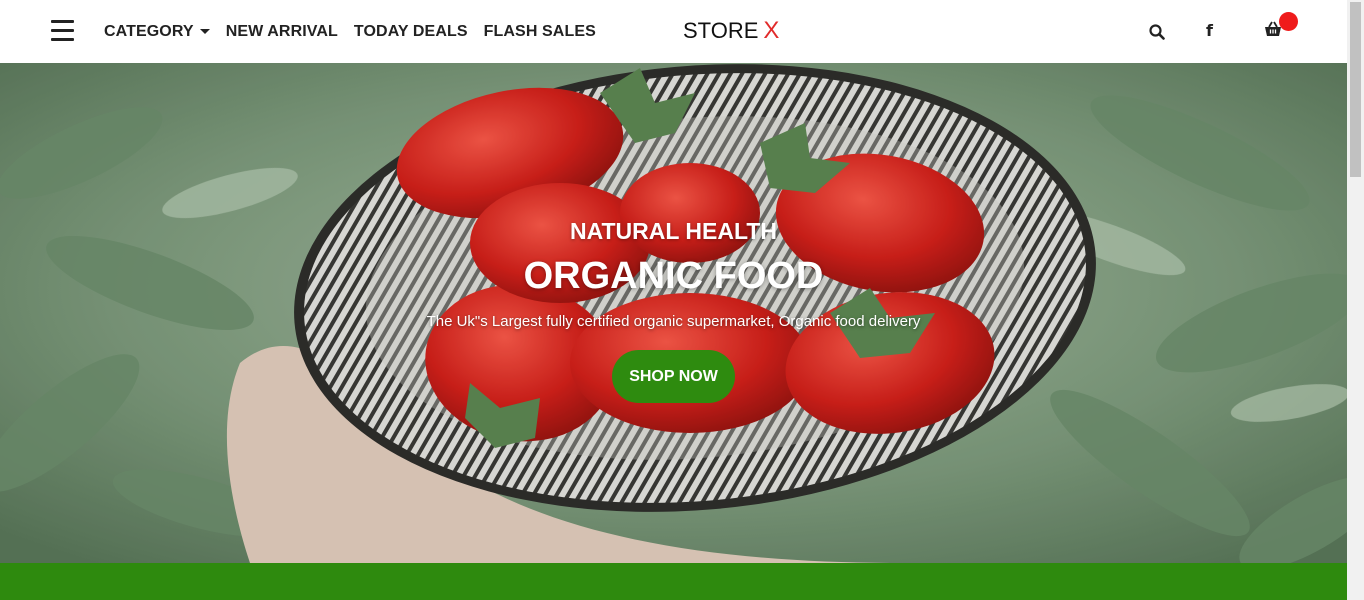 The width and height of the screenshot is (1364, 600). What do you see at coordinates (721, 30) in the screenshot?
I see `logo-text: STORE` at bounding box center [721, 30].